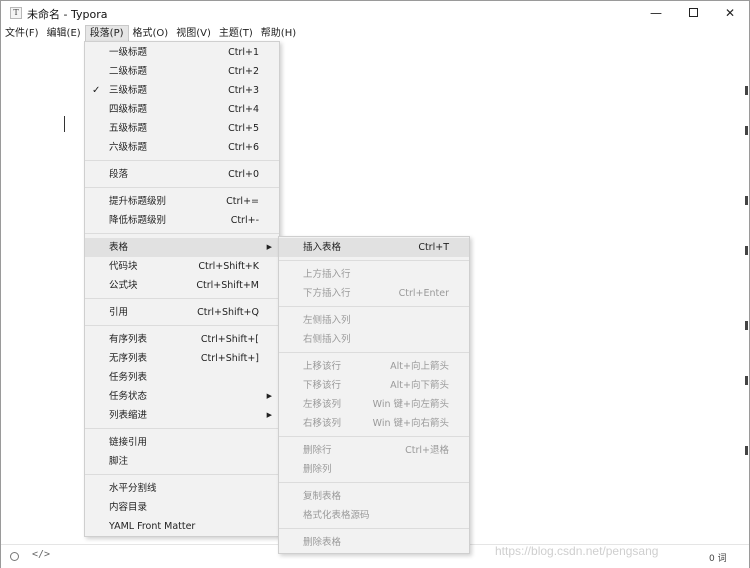 The image size is (750, 568). I want to click on maximize-button, so click(693, 13).